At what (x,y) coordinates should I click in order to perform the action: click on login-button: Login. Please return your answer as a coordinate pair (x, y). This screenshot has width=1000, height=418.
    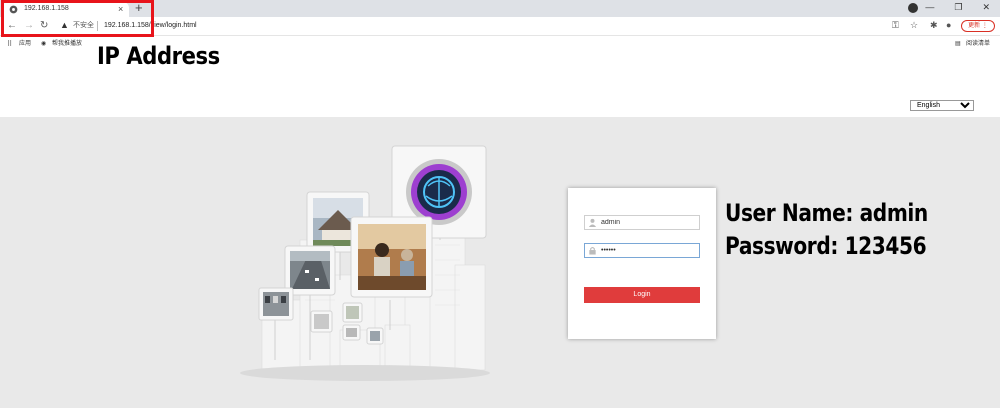
    Looking at the image, I should click on (642, 295).